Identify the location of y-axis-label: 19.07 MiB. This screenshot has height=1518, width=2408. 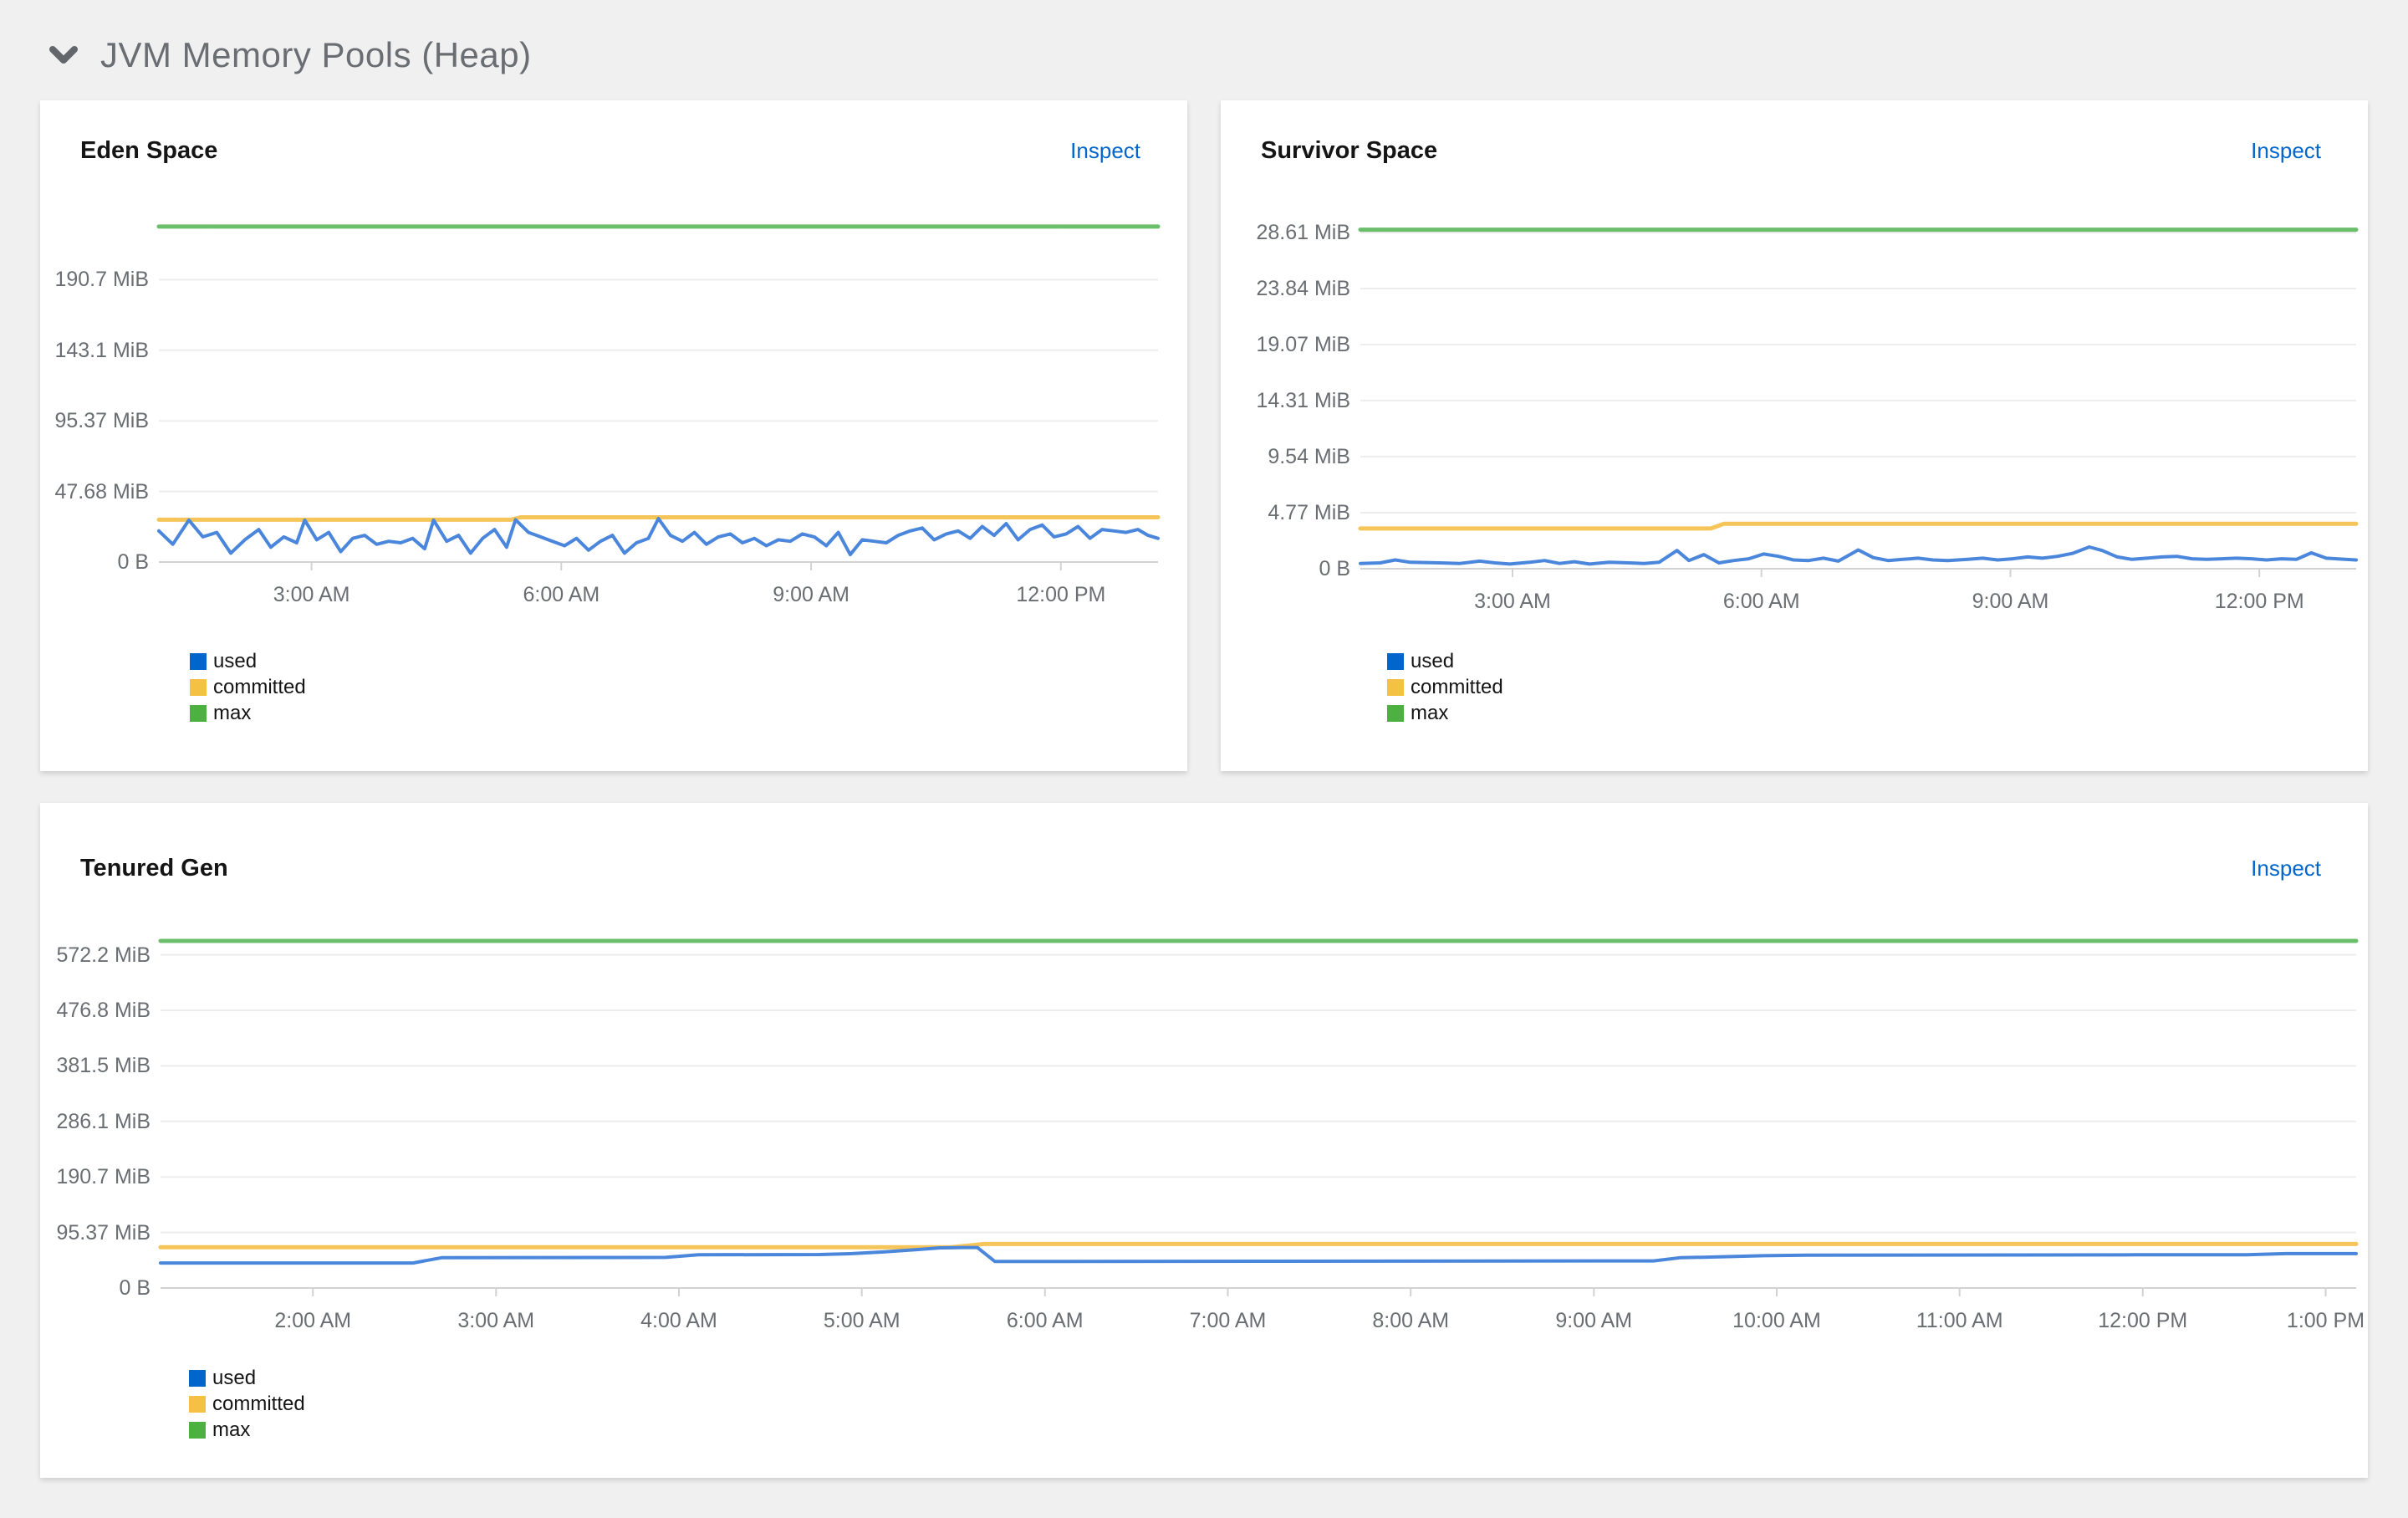
(1303, 345).